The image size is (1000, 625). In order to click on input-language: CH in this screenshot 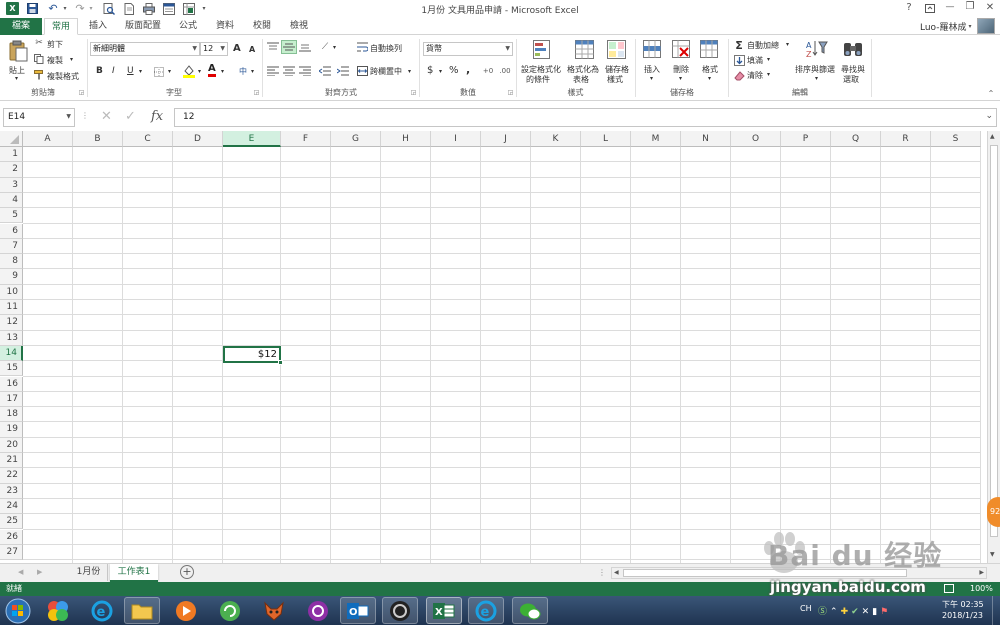, I will do `click(806, 608)`.